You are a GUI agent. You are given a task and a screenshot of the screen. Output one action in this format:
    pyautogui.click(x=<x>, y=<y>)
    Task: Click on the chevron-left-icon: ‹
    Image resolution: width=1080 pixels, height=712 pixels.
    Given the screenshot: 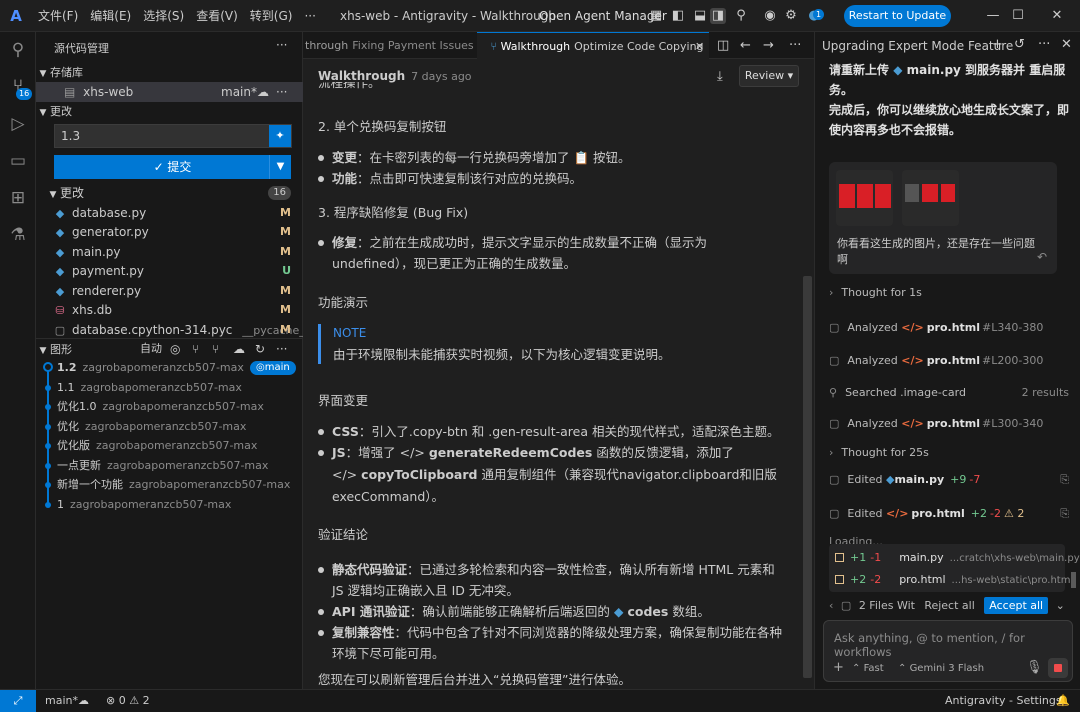 What is the action you would take?
    pyautogui.click(x=831, y=605)
    